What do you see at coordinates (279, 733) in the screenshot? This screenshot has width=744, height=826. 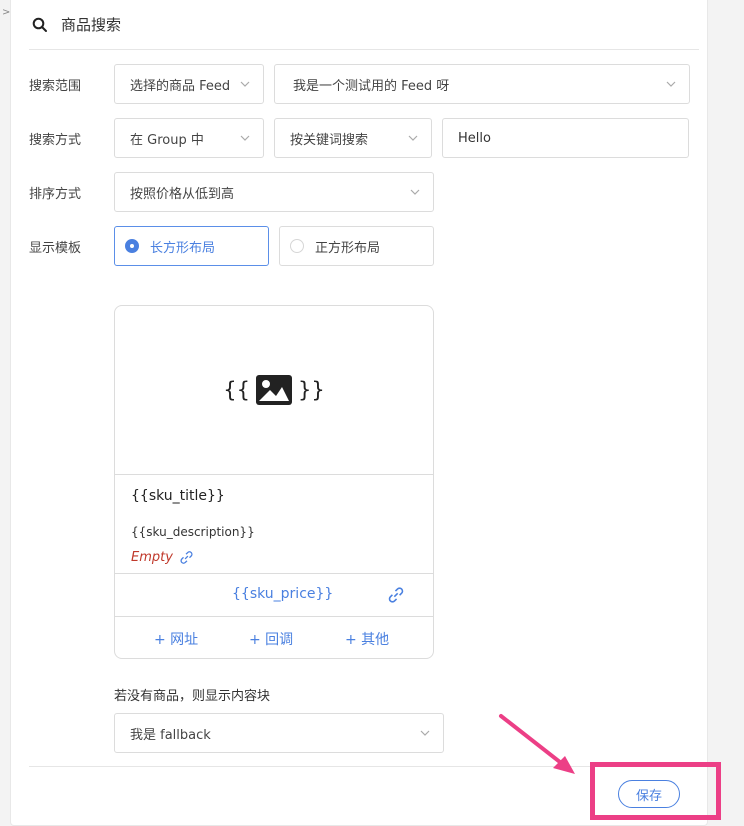 I see `fallback-select: 我是 fallback` at bounding box center [279, 733].